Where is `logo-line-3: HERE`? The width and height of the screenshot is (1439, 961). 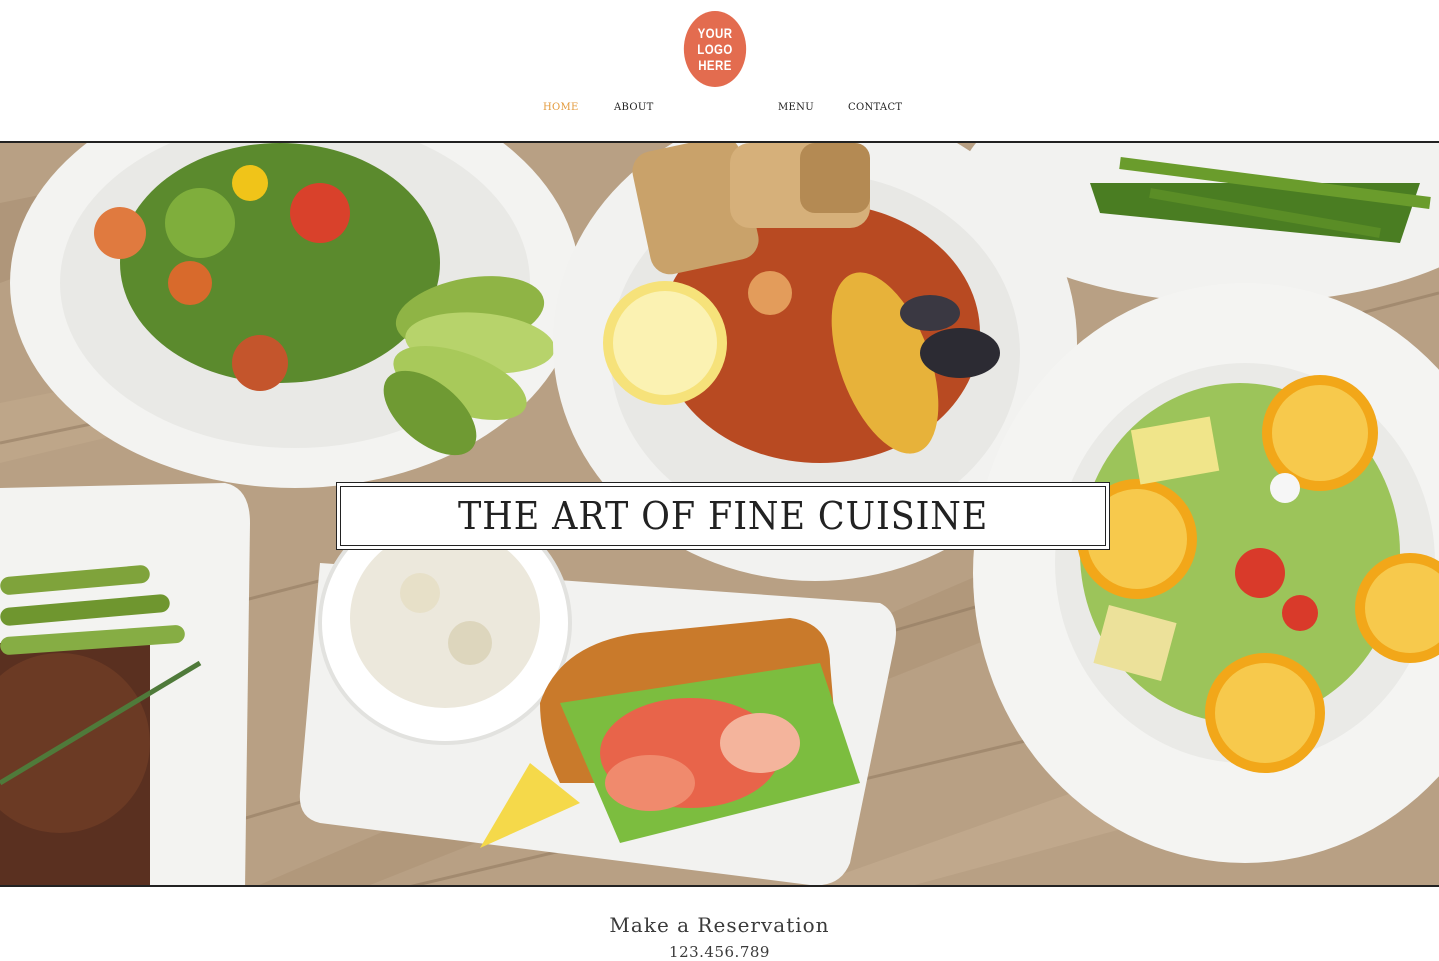
logo-line-3: HERE is located at coordinates (715, 65).